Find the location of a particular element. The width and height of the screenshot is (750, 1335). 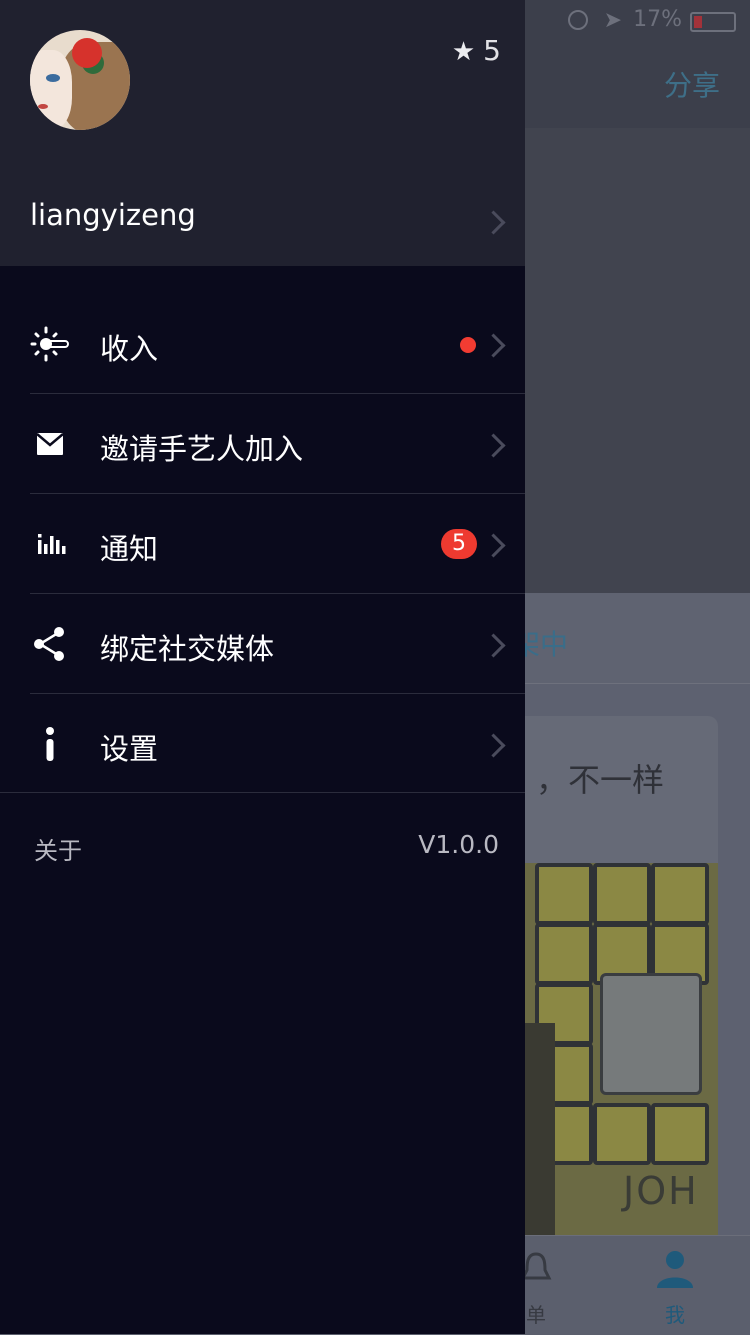

person-icon is located at coordinates (675, 1269).